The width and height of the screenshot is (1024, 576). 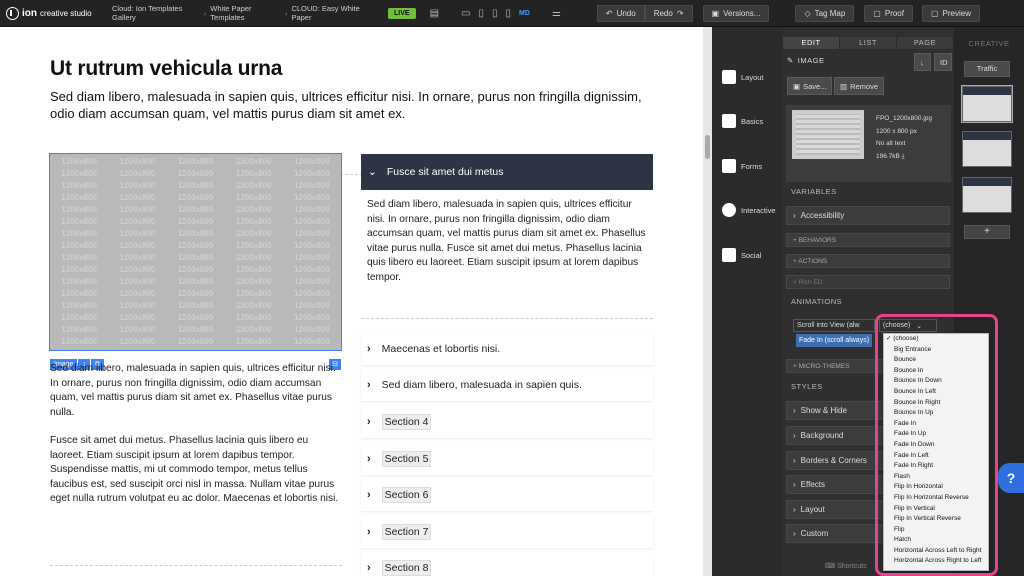 What do you see at coordinates (332, 13) in the screenshot?
I see `breadcrumb-item: CLOUD: Easy White Paper` at bounding box center [332, 13].